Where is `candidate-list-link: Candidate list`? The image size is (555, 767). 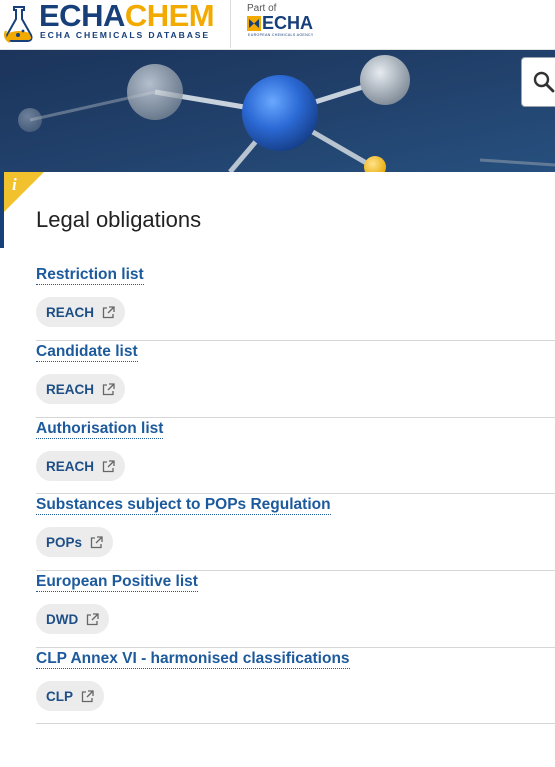 candidate-list-link: Candidate list is located at coordinates (87, 352).